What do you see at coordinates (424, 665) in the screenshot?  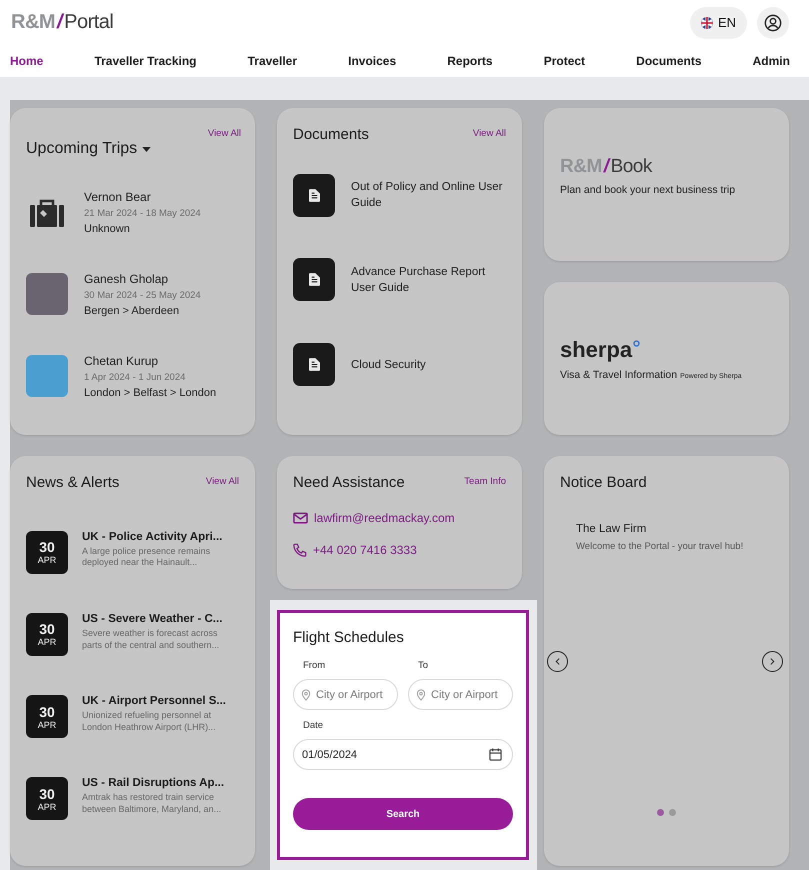 I see `field-label: To` at bounding box center [424, 665].